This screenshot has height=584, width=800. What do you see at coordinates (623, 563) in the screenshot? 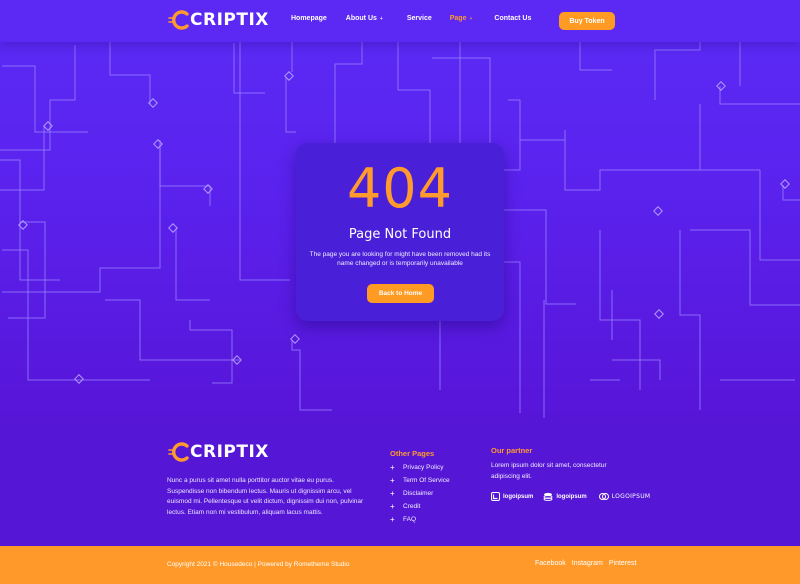
I see `social-link-pinterest: Pinterest` at bounding box center [623, 563].